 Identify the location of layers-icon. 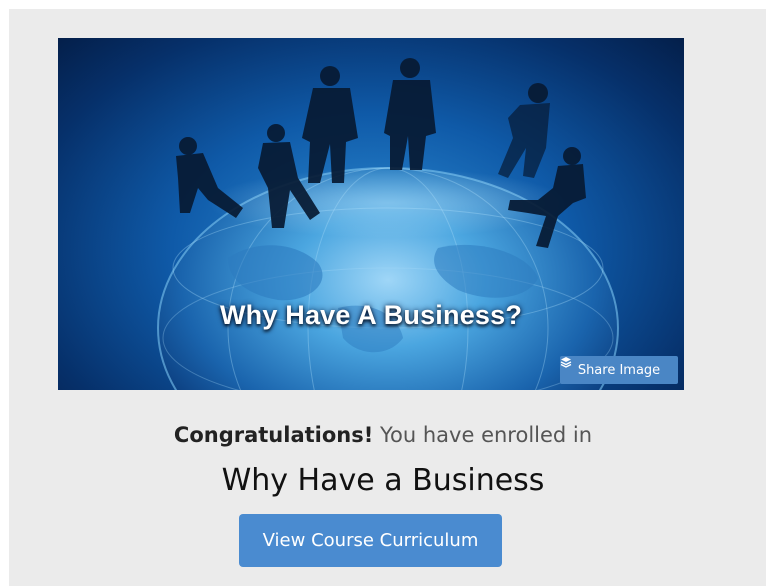
(566, 362).